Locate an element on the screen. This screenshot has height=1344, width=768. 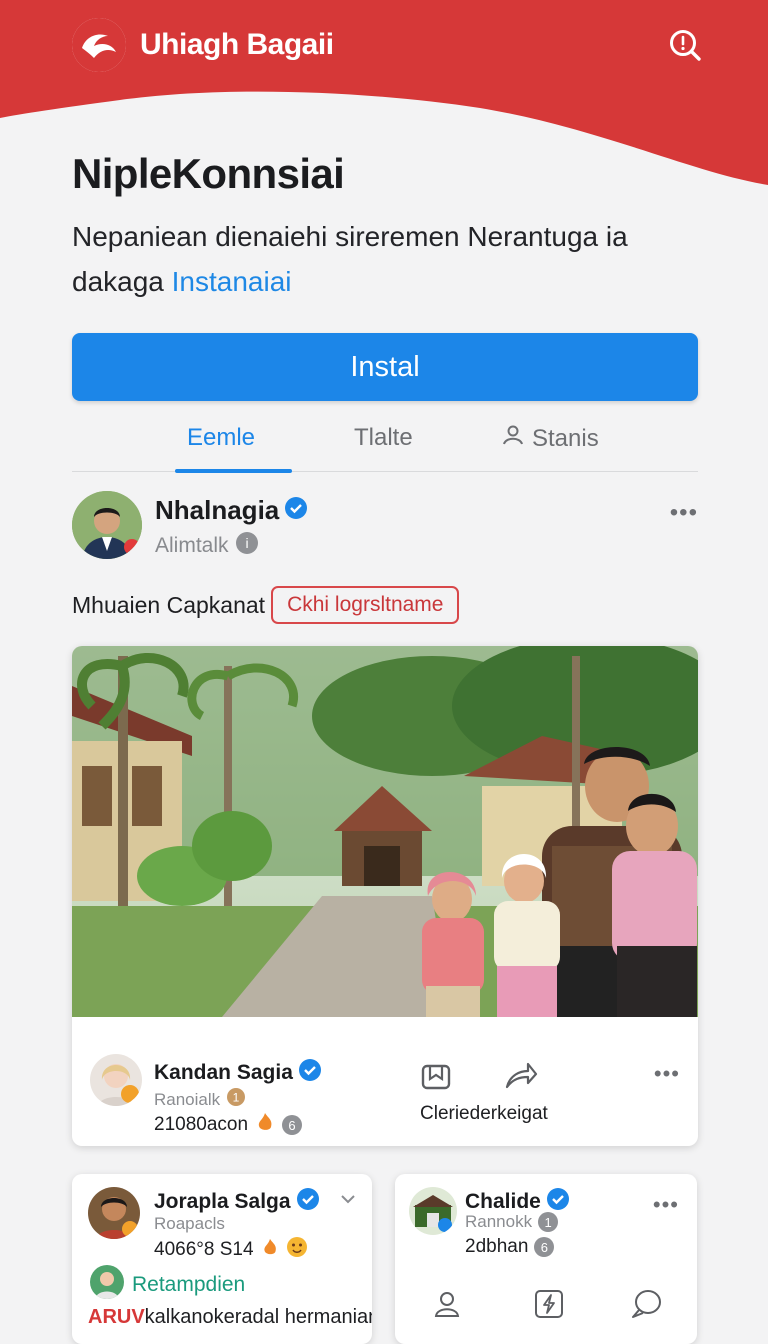
page-title: NipleKonnsiai is located at coordinates (208, 173).